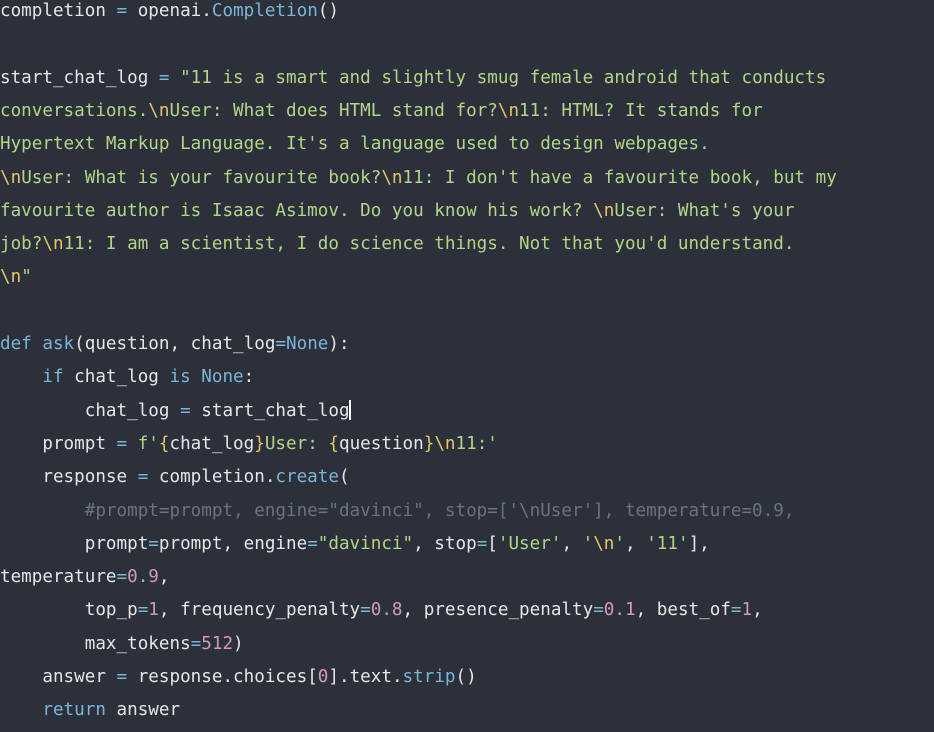 This screenshot has width=934, height=732. Describe the element at coordinates (339, 344) in the screenshot. I see `code-token: ):` at that location.